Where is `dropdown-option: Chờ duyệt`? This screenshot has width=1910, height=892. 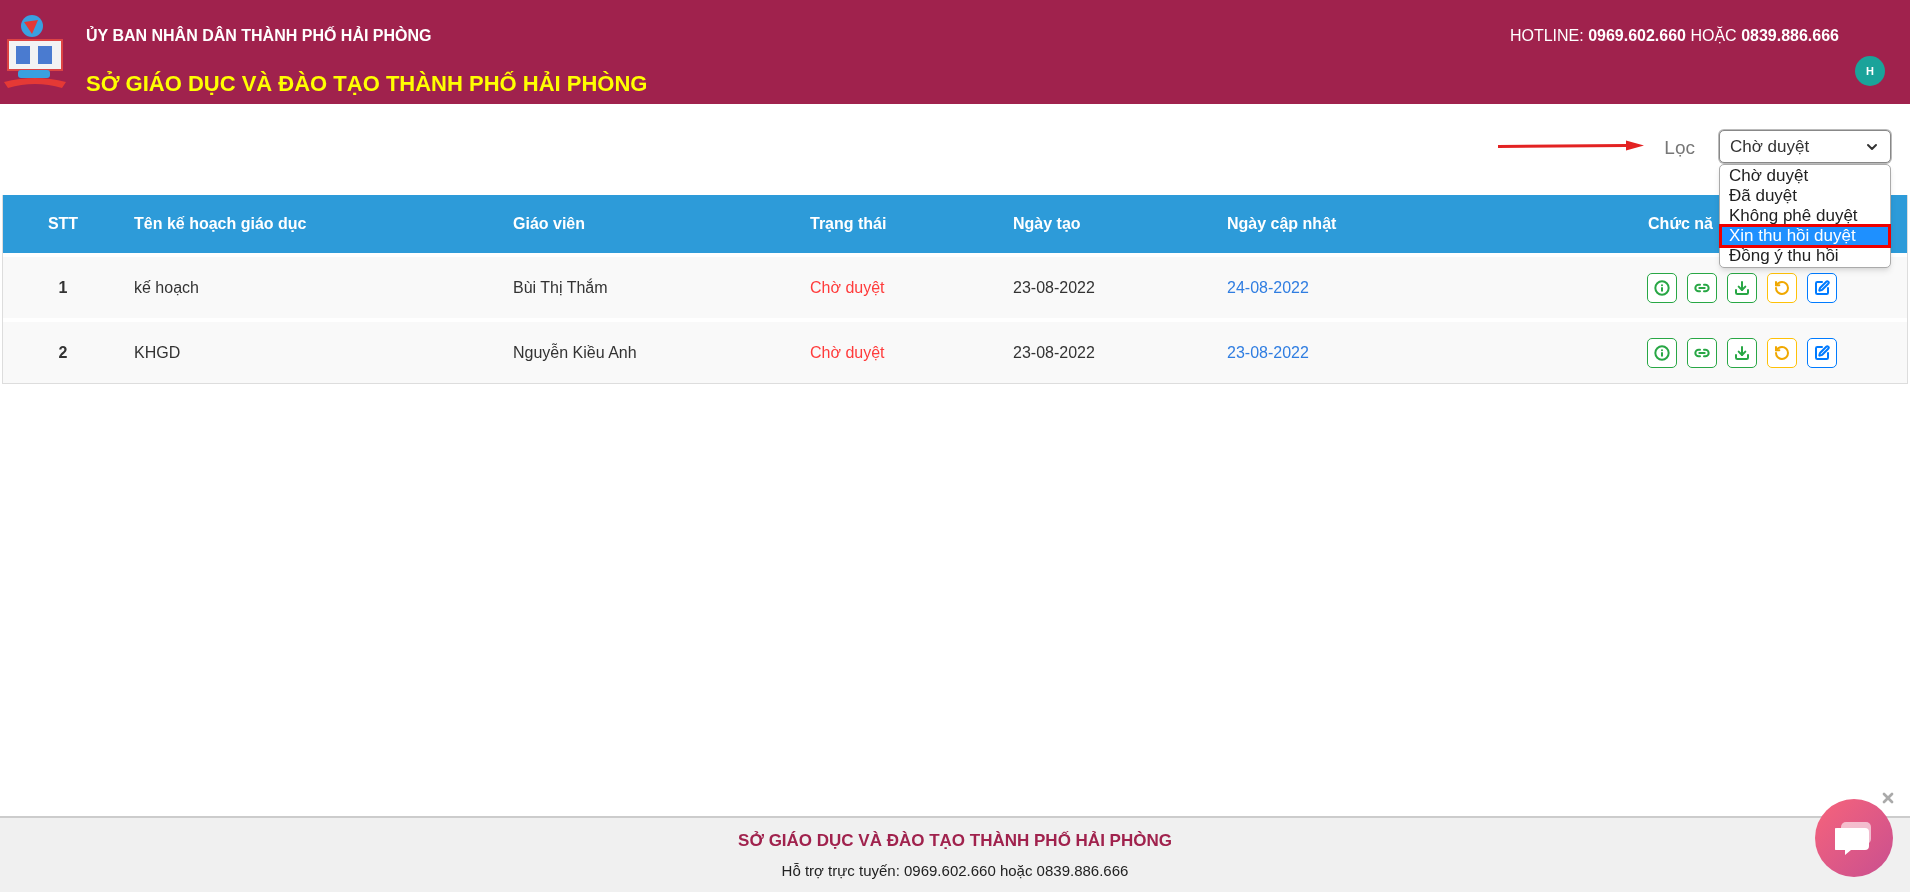 dropdown-option: Chờ duyệt is located at coordinates (1805, 176).